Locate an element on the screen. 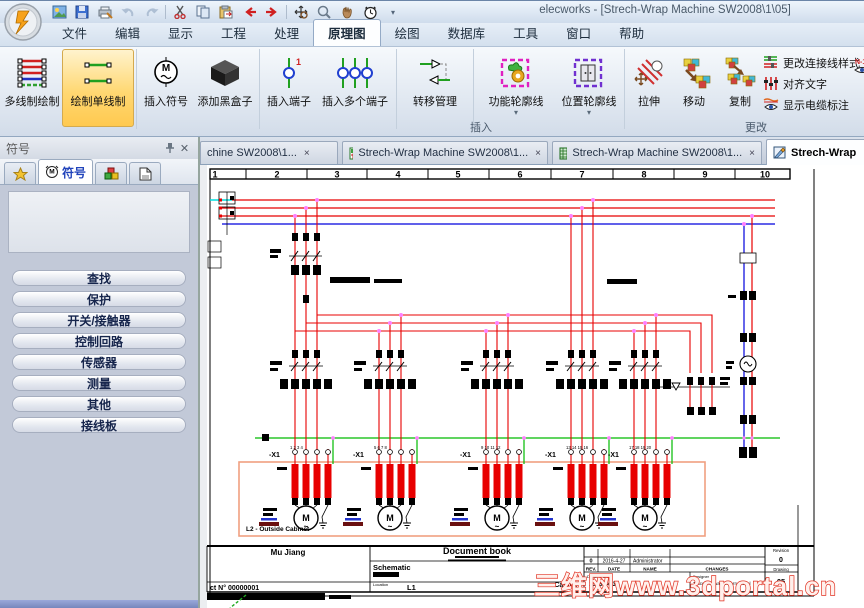 The image size is (864, 608). svg-text: Mu Jiang is located at coordinates (288, 552).